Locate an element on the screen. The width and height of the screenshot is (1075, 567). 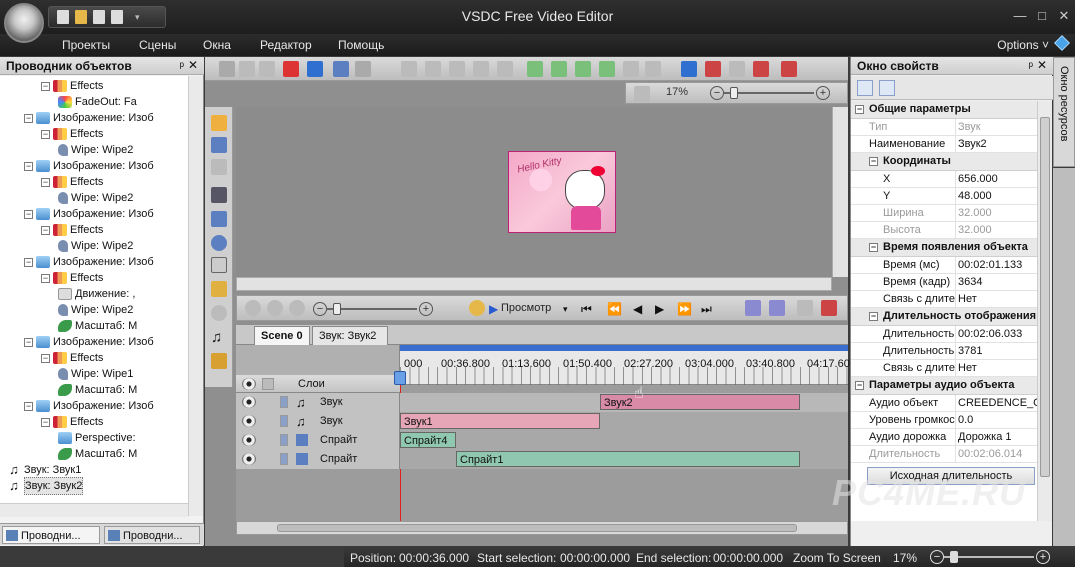
zoom-to-screen-button: Zoom To Screen is located at coordinates (837, 558).